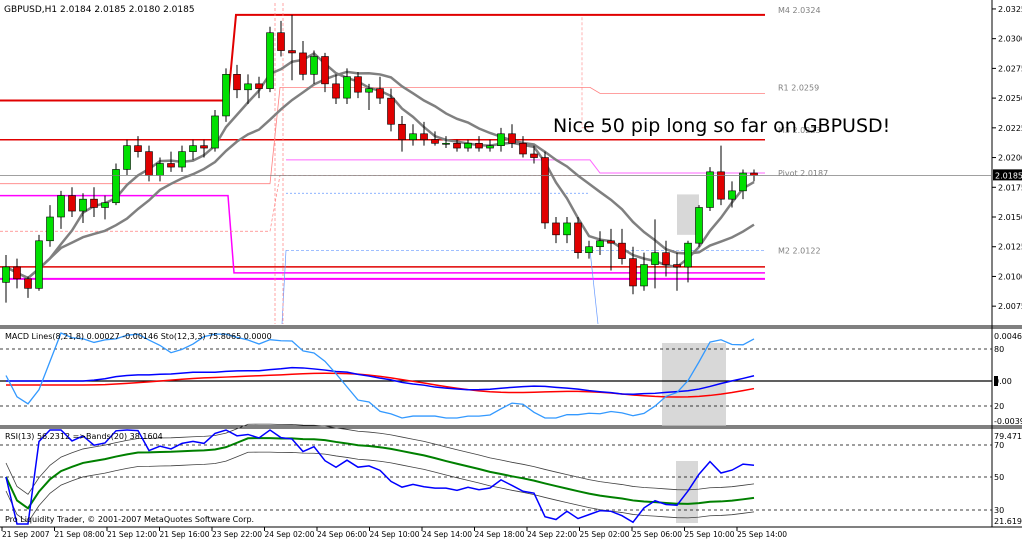 The width and height of the screenshot is (1022, 539). I want to click on time-tick-label: 24 Sep 18:00, so click(500, 534).